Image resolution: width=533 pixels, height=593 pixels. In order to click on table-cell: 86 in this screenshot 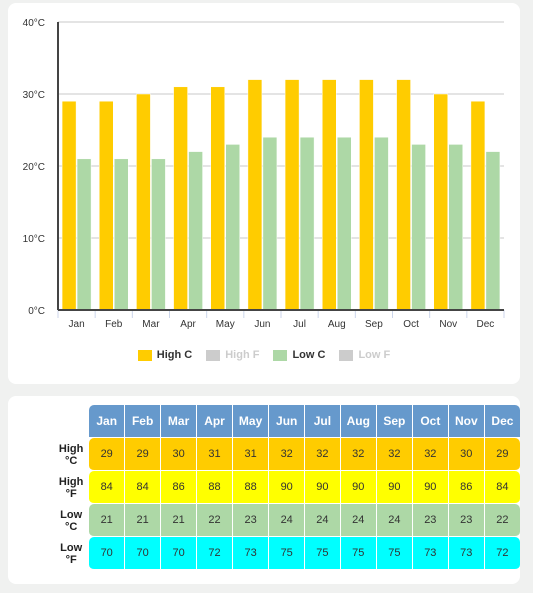, I will do `click(466, 487)`.